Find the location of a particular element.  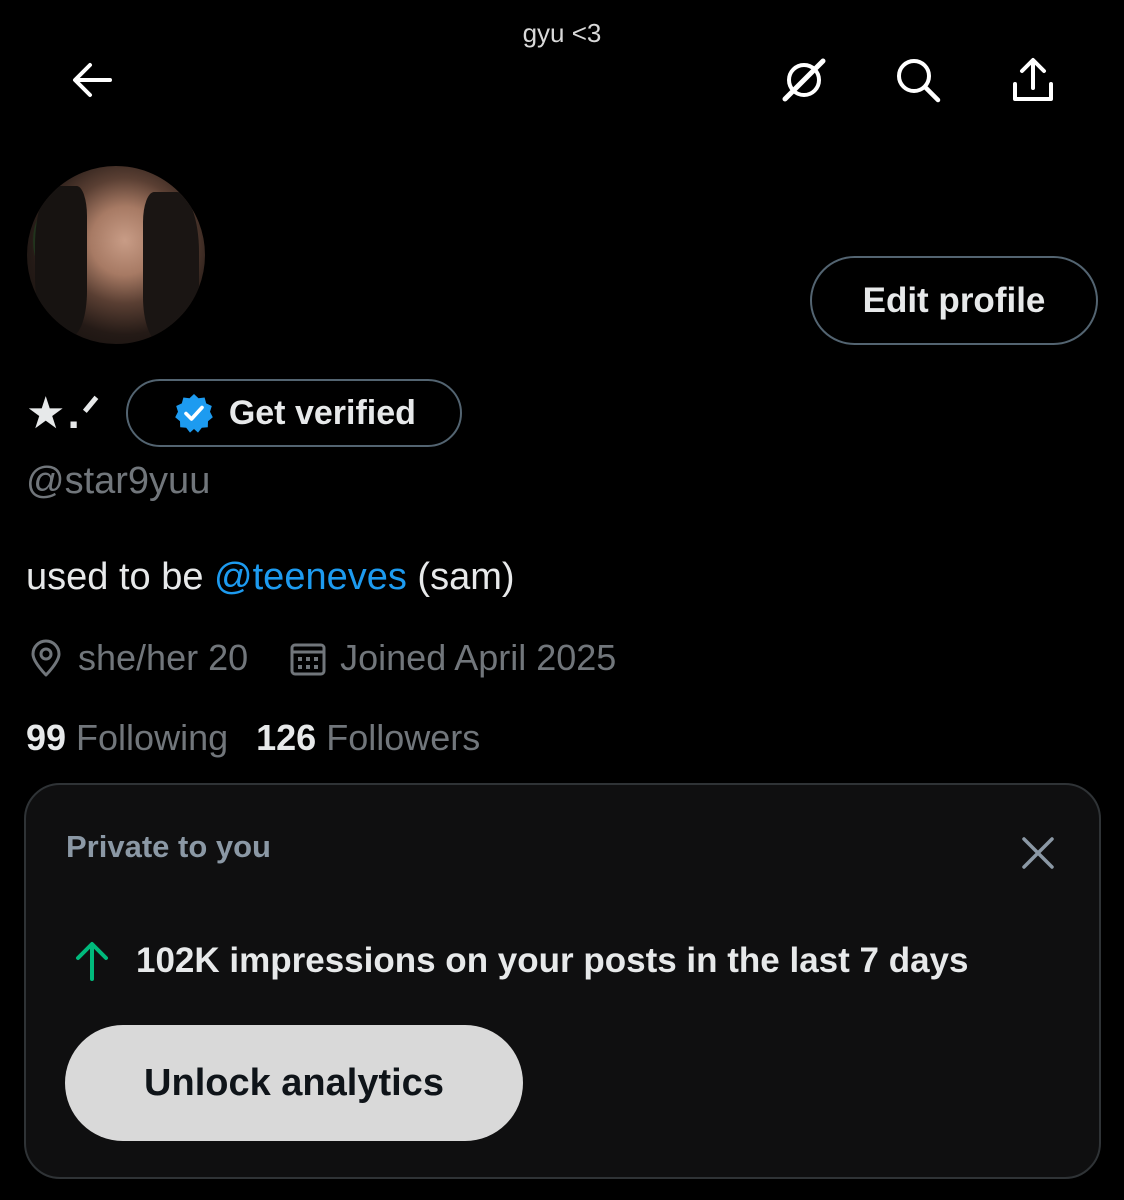

grok-button is located at coordinates (804, 80).